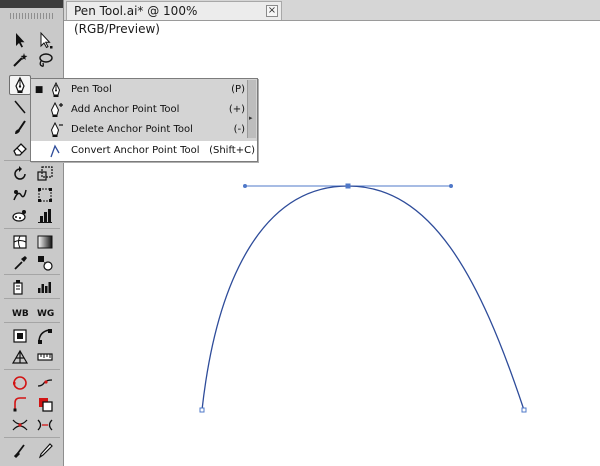 The height and width of the screenshot is (466, 600). I want to click on tools-panel: WB WG, so click(32, 233).